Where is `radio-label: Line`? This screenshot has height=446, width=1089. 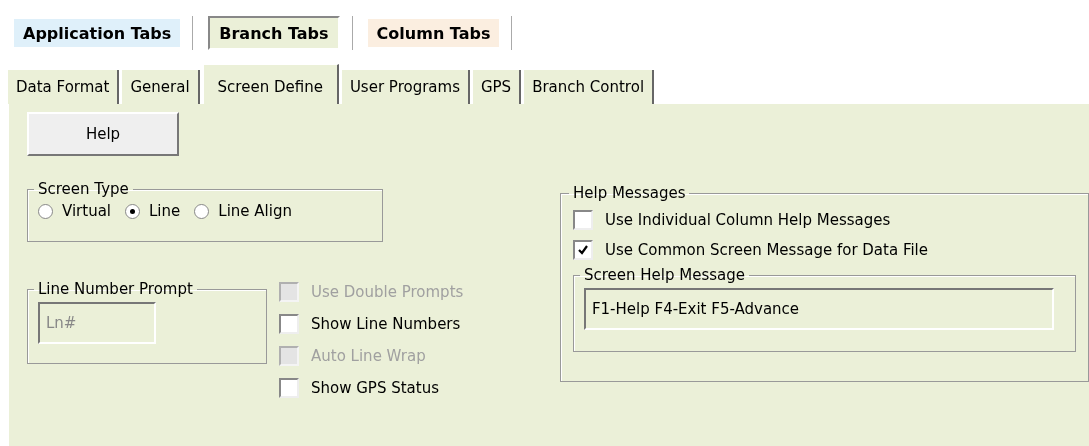
radio-label: Line is located at coordinates (165, 211).